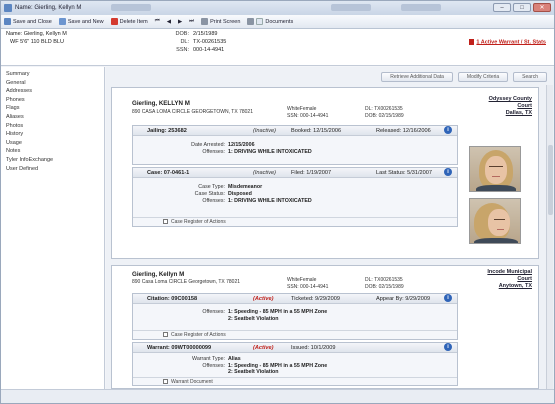 The width and height of the screenshot is (555, 404). Describe the element at coordinates (483, 77) in the screenshot. I see `modify-criteria-button: Modify Criteria` at that location.